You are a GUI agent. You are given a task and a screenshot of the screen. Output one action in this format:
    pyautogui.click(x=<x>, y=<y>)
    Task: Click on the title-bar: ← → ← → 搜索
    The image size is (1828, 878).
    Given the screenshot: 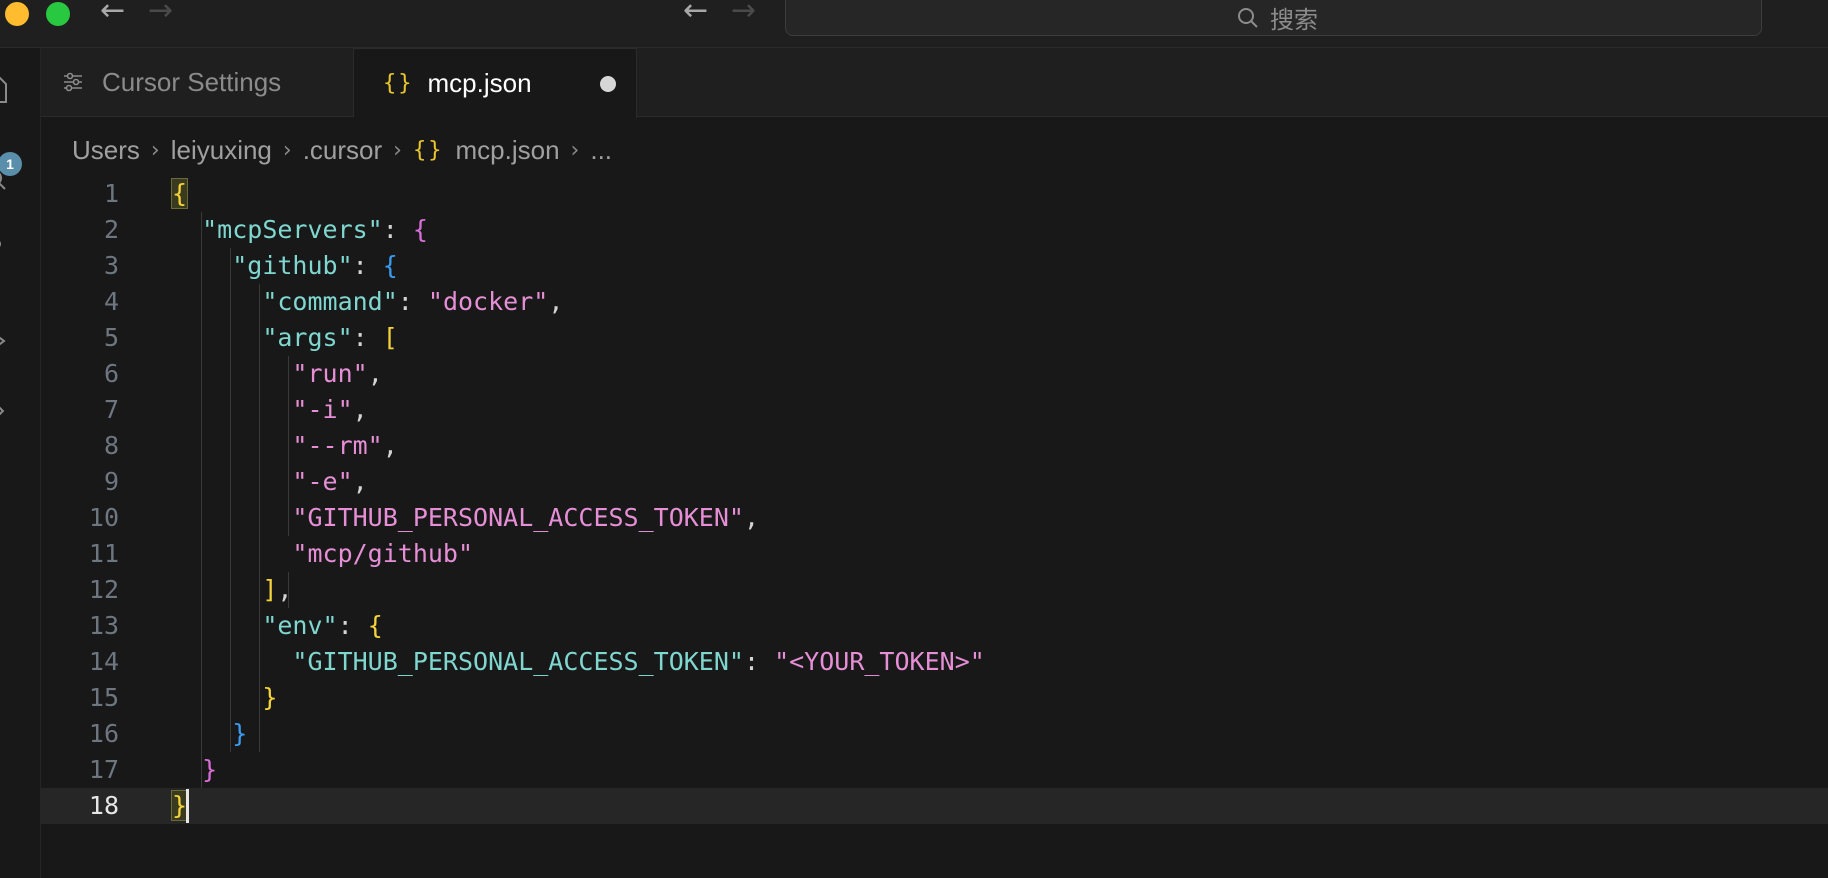 What is the action you would take?
    pyautogui.click(x=914, y=24)
    